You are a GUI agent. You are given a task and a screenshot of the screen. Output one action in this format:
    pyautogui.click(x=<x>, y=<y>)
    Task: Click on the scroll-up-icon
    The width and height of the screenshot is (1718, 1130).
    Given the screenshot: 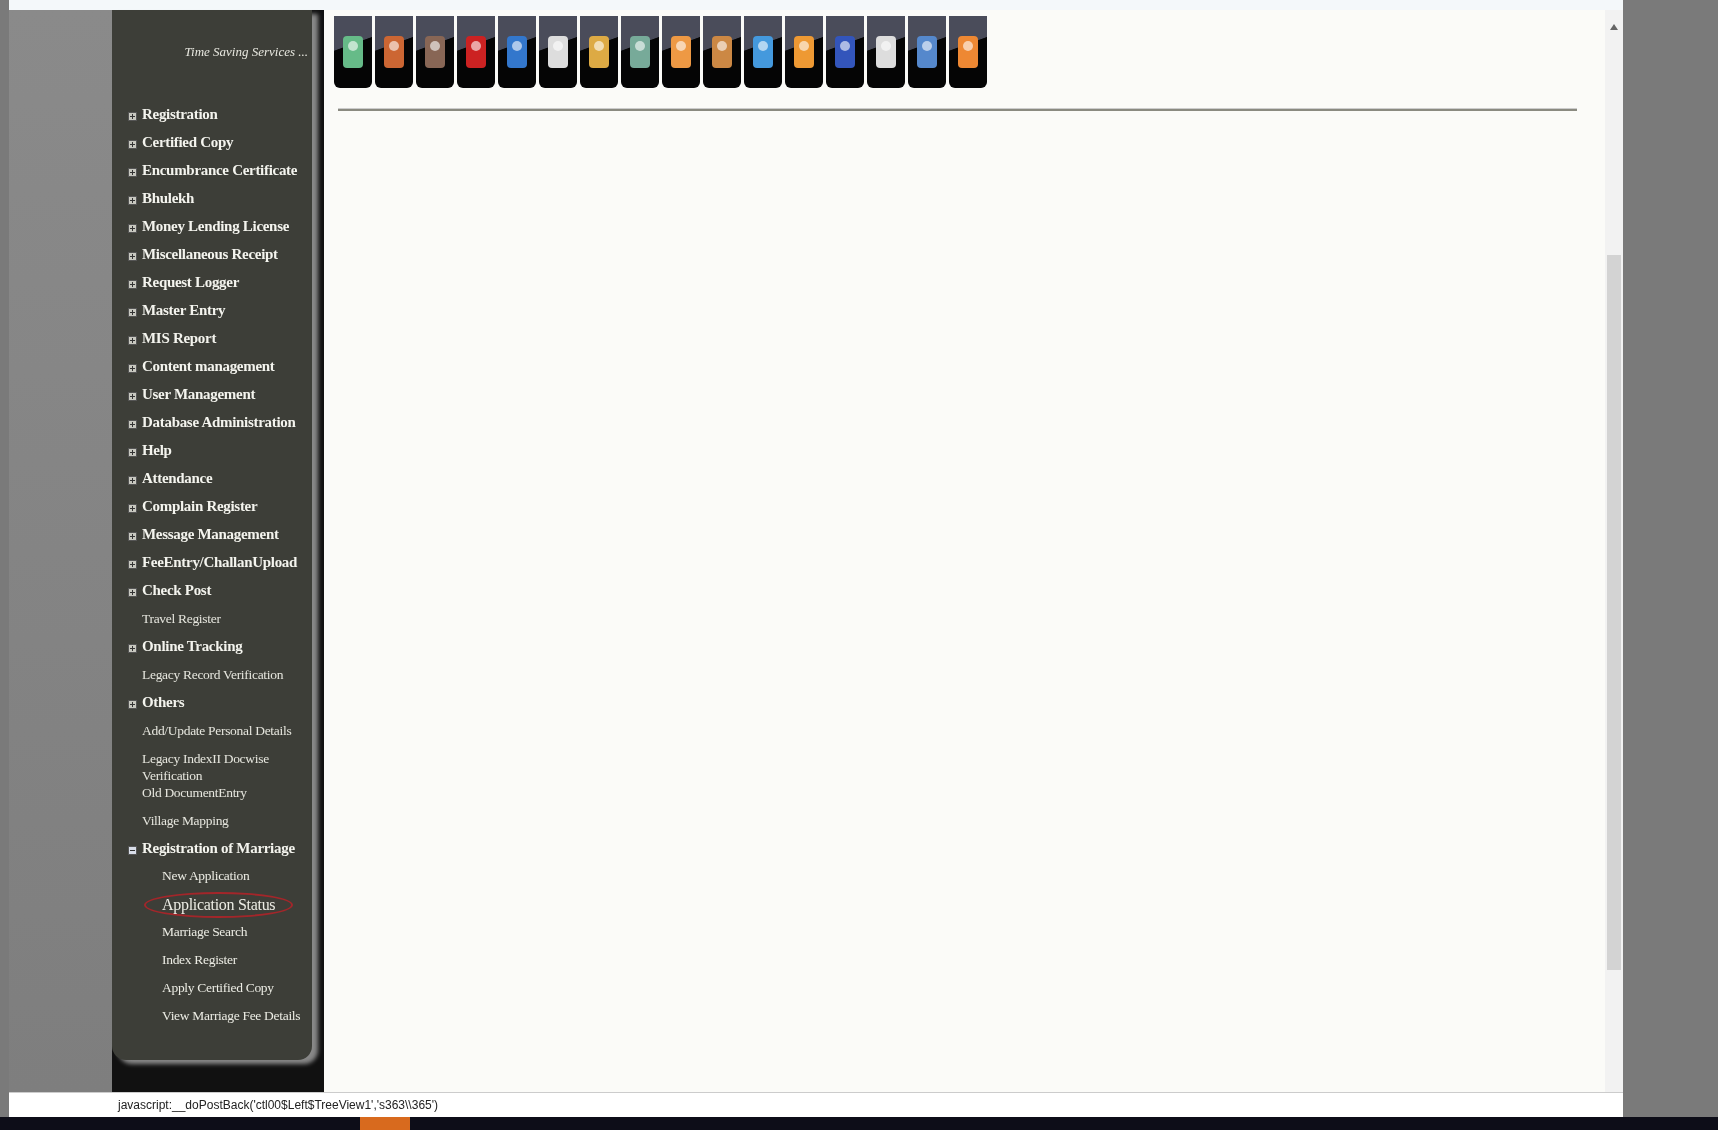 What is the action you would take?
    pyautogui.click(x=1614, y=27)
    